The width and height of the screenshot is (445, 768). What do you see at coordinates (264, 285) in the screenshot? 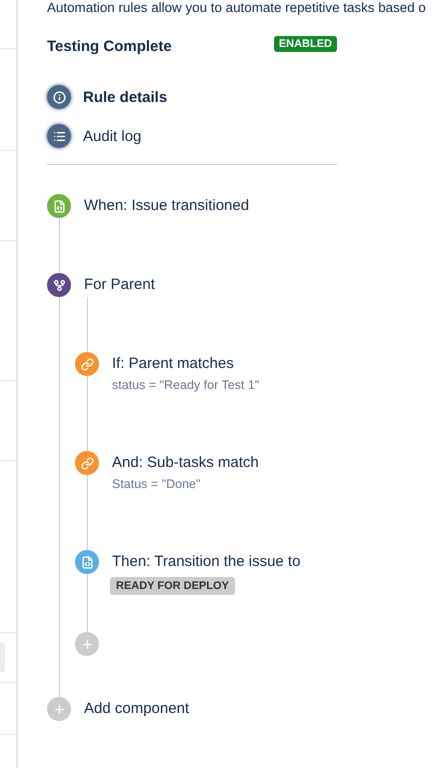
I see `component-title: For Parent` at bounding box center [264, 285].